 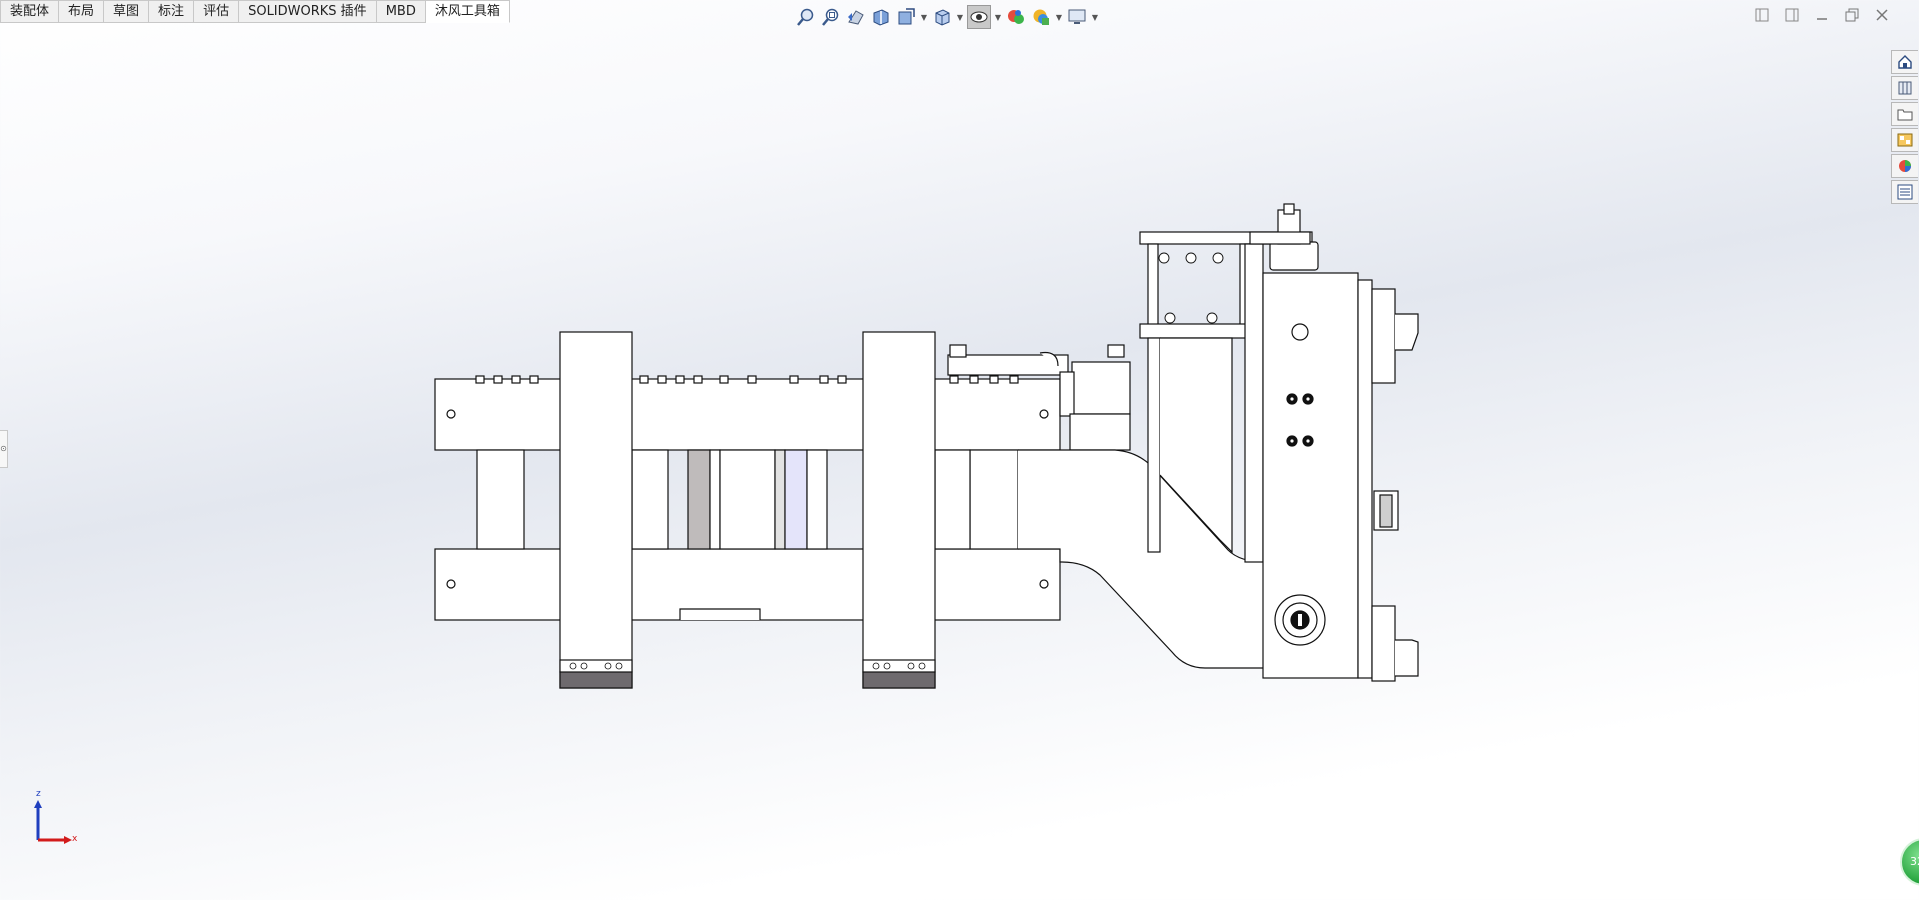 I want to click on edit-appearance-icon, so click(x=1041, y=17).